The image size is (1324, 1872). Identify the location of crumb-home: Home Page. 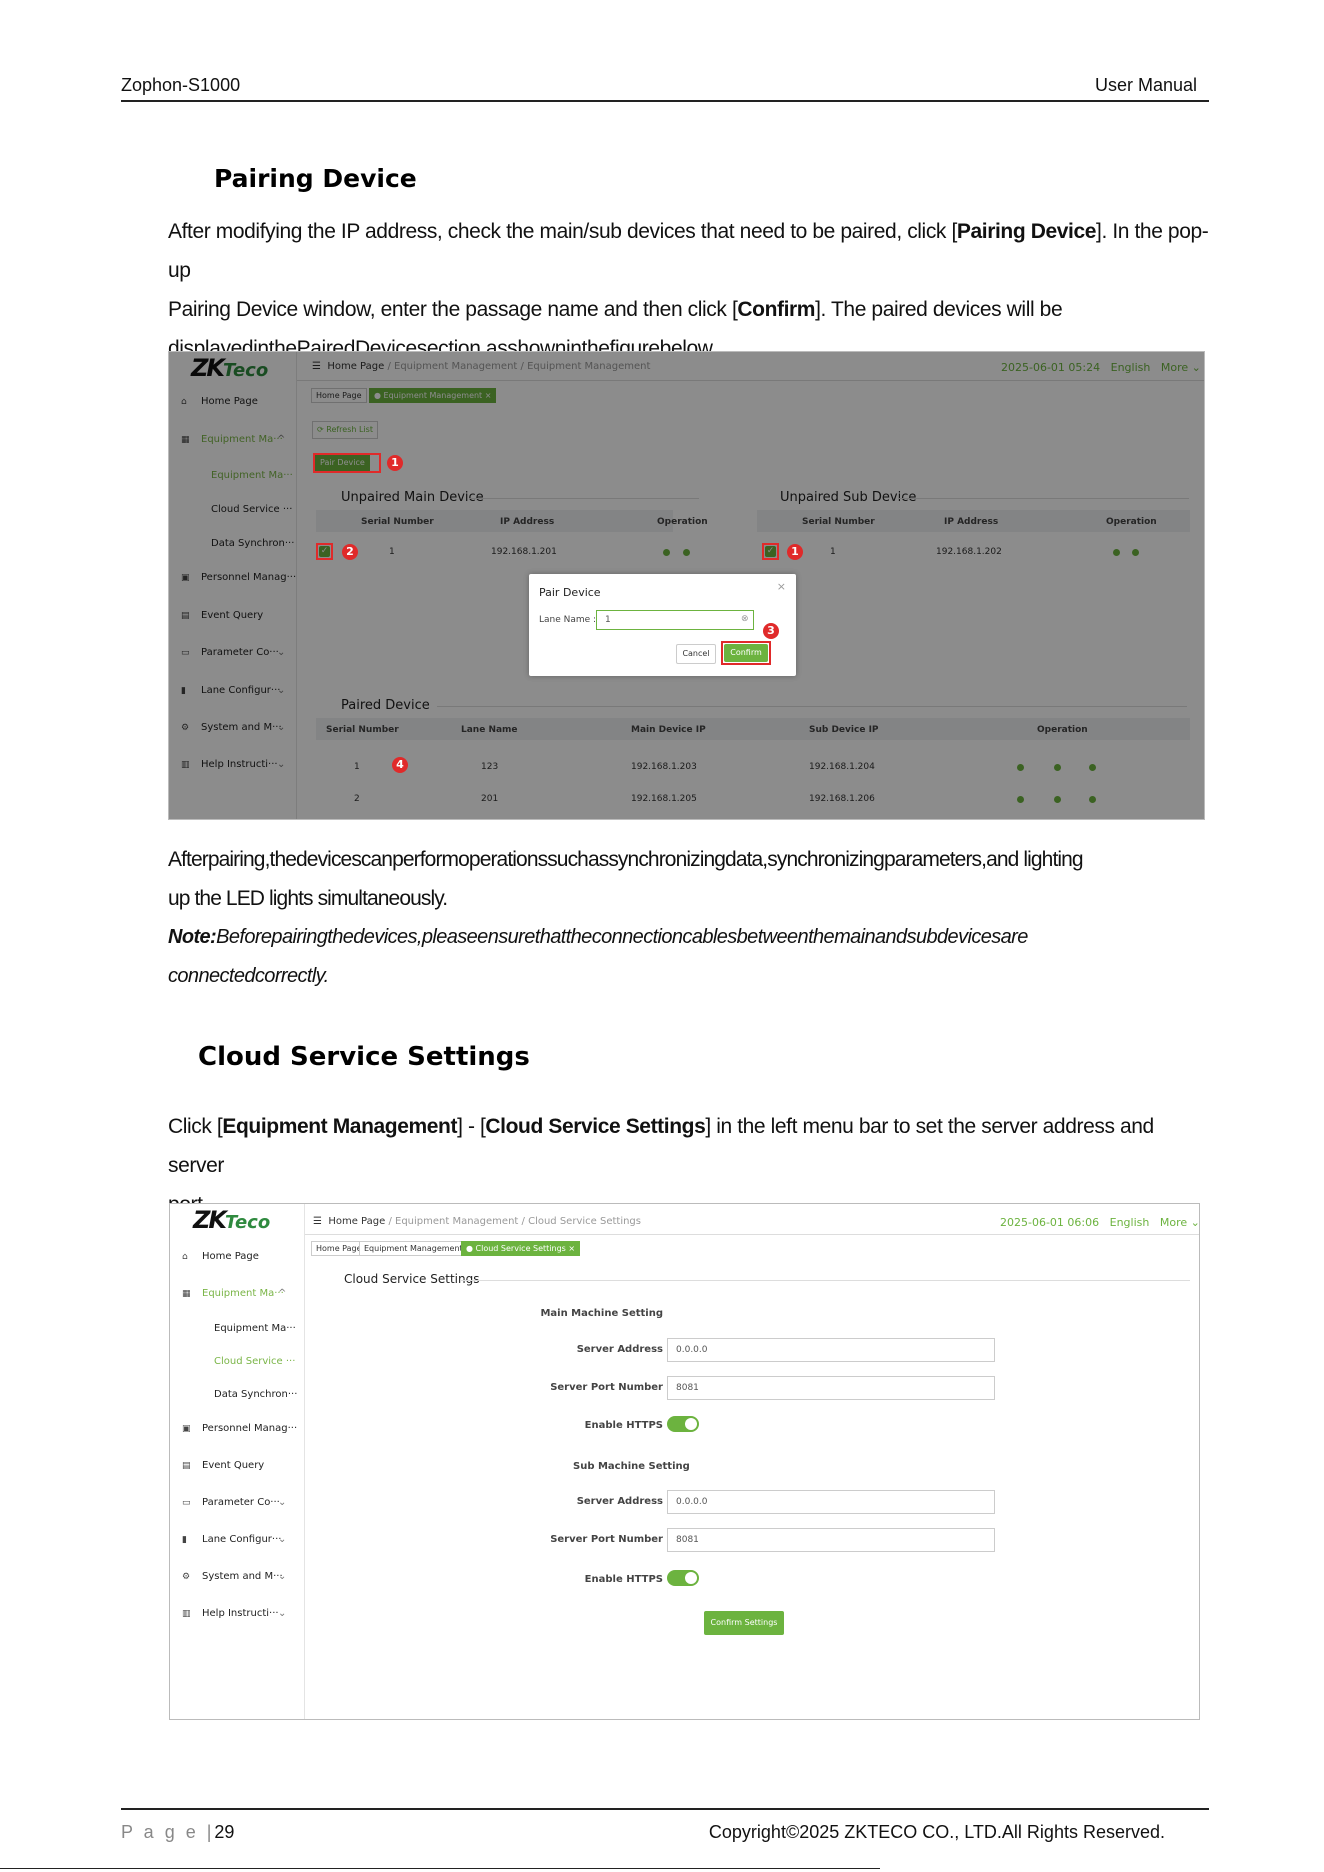
(356, 1221).